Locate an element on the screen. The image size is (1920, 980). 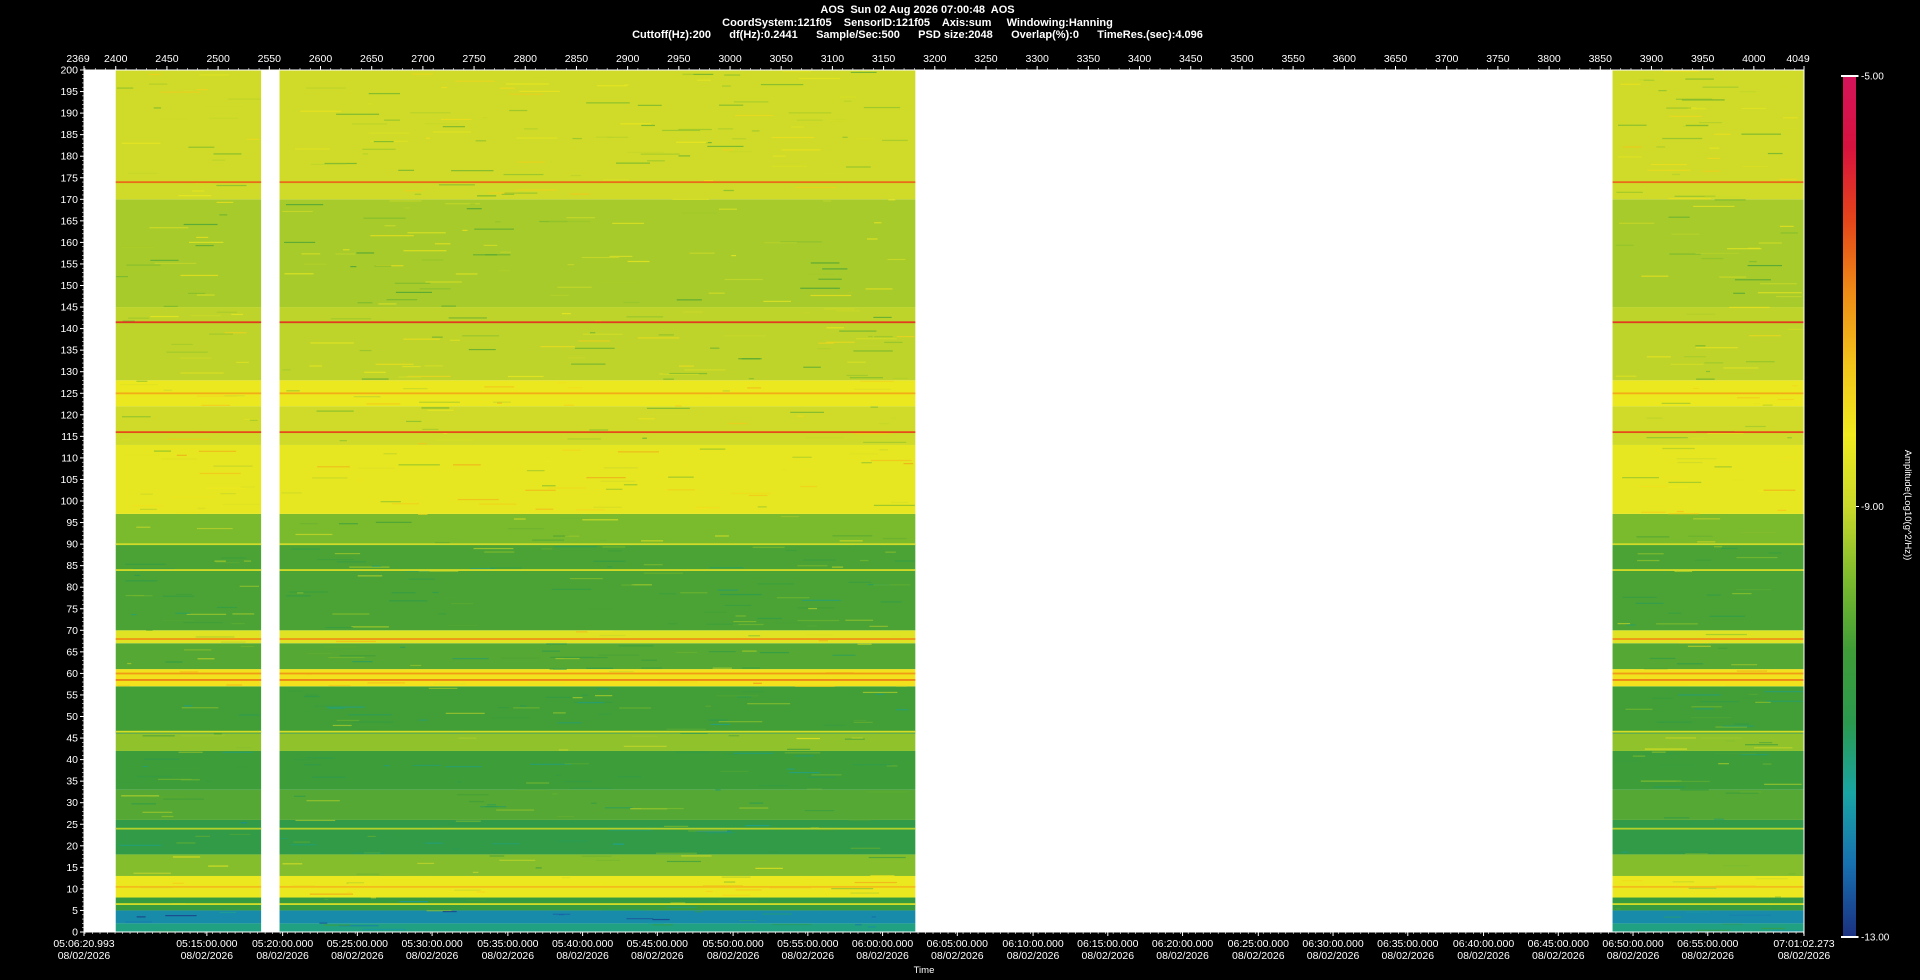
top-x-tick-label: 3700 is located at coordinates (1447, 59).